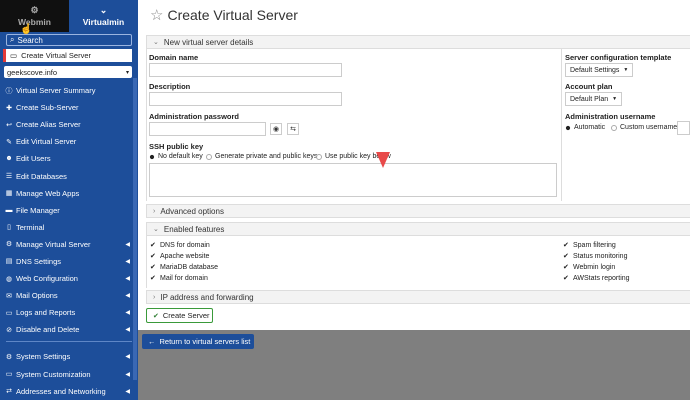  Describe the element at coordinates (34, 9) in the screenshot. I see `gauge-icon: ⚙` at that location.